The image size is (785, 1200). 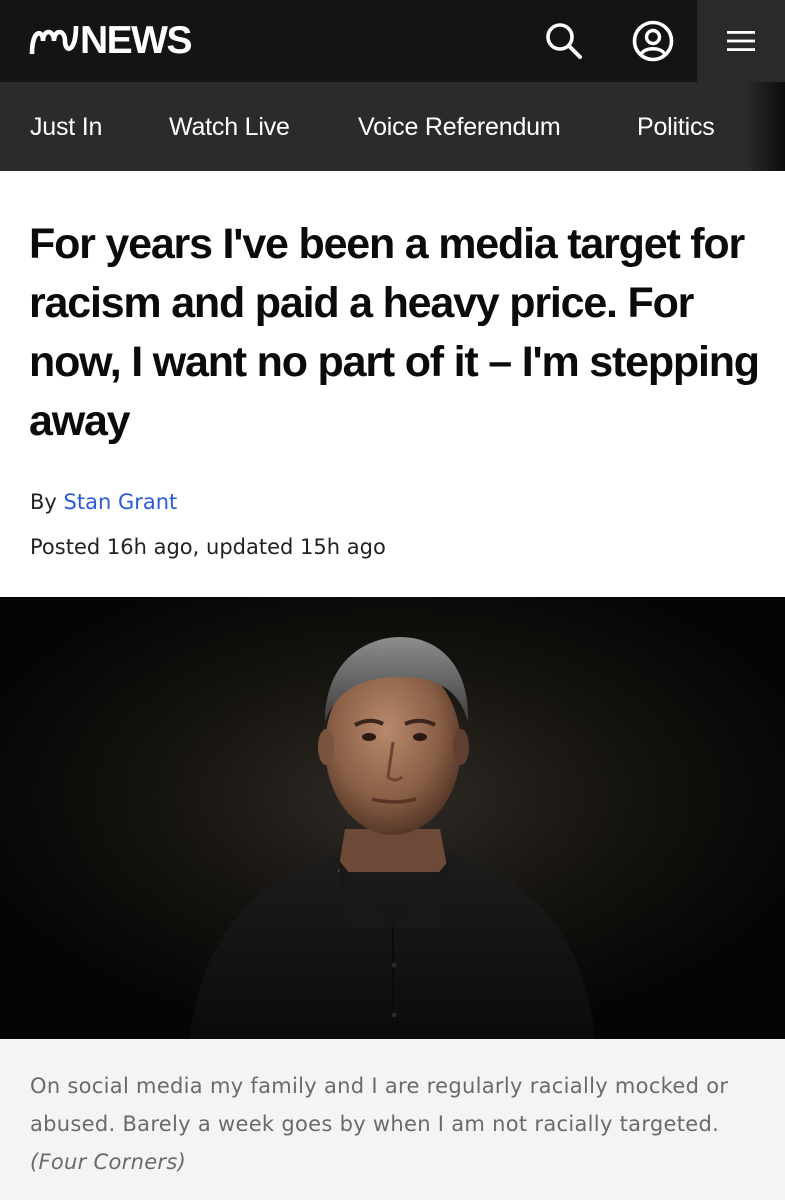 What do you see at coordinates (136, 40) in the screenshot?
I see `brand-text: NEWS` at bounding box center [136, 40].